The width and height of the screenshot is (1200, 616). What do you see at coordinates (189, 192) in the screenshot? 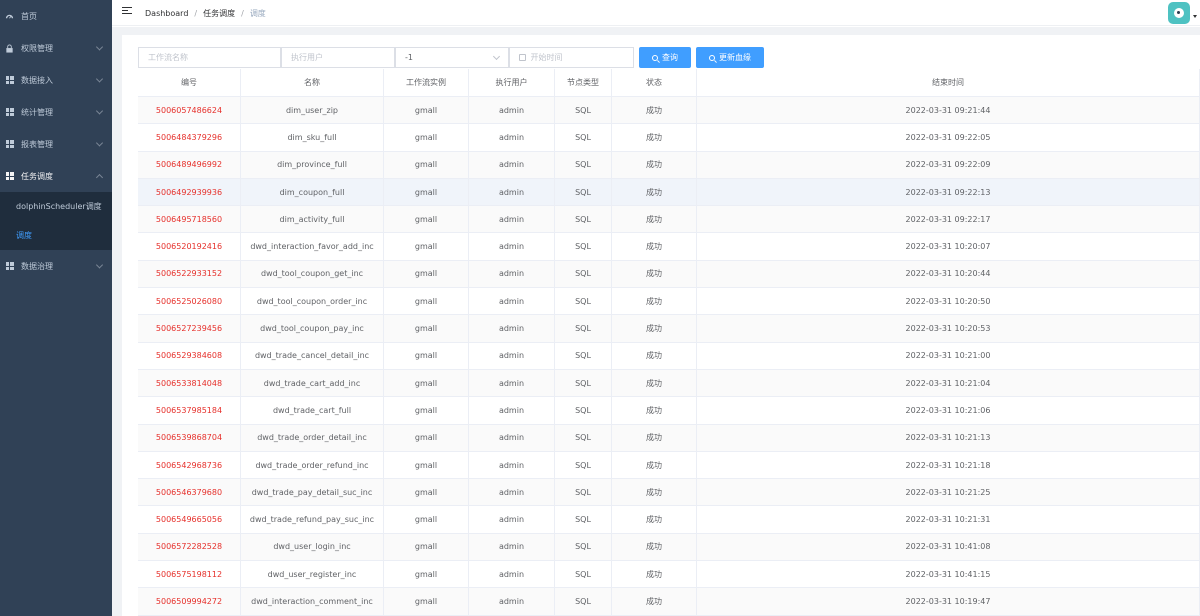
I see `task-id-link: 5006492939936` at bounding box center [189, 192].